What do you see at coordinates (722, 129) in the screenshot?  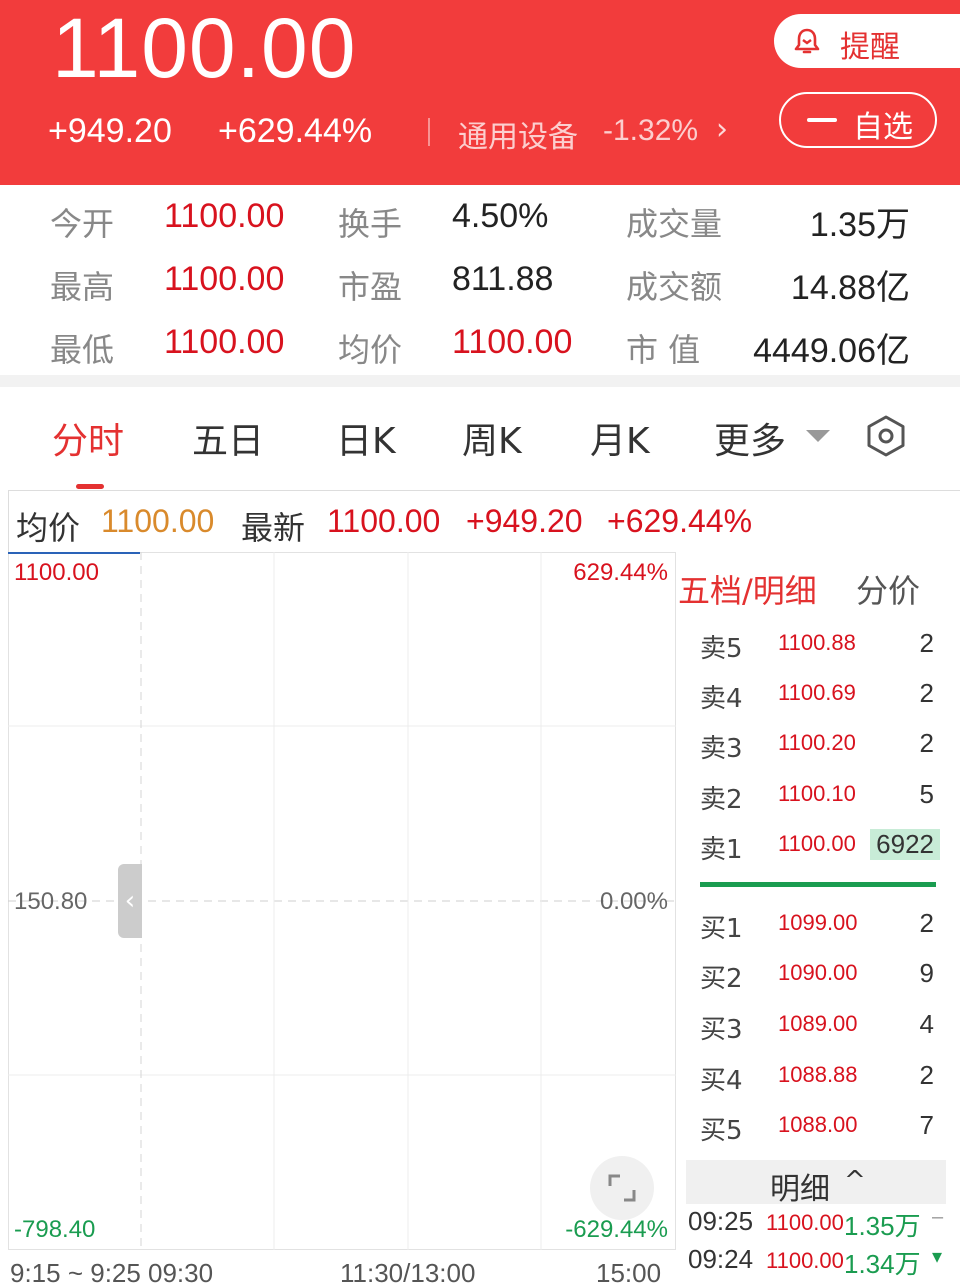 I see `chevron-right-icon: ›` at bounding box center [722, 129].